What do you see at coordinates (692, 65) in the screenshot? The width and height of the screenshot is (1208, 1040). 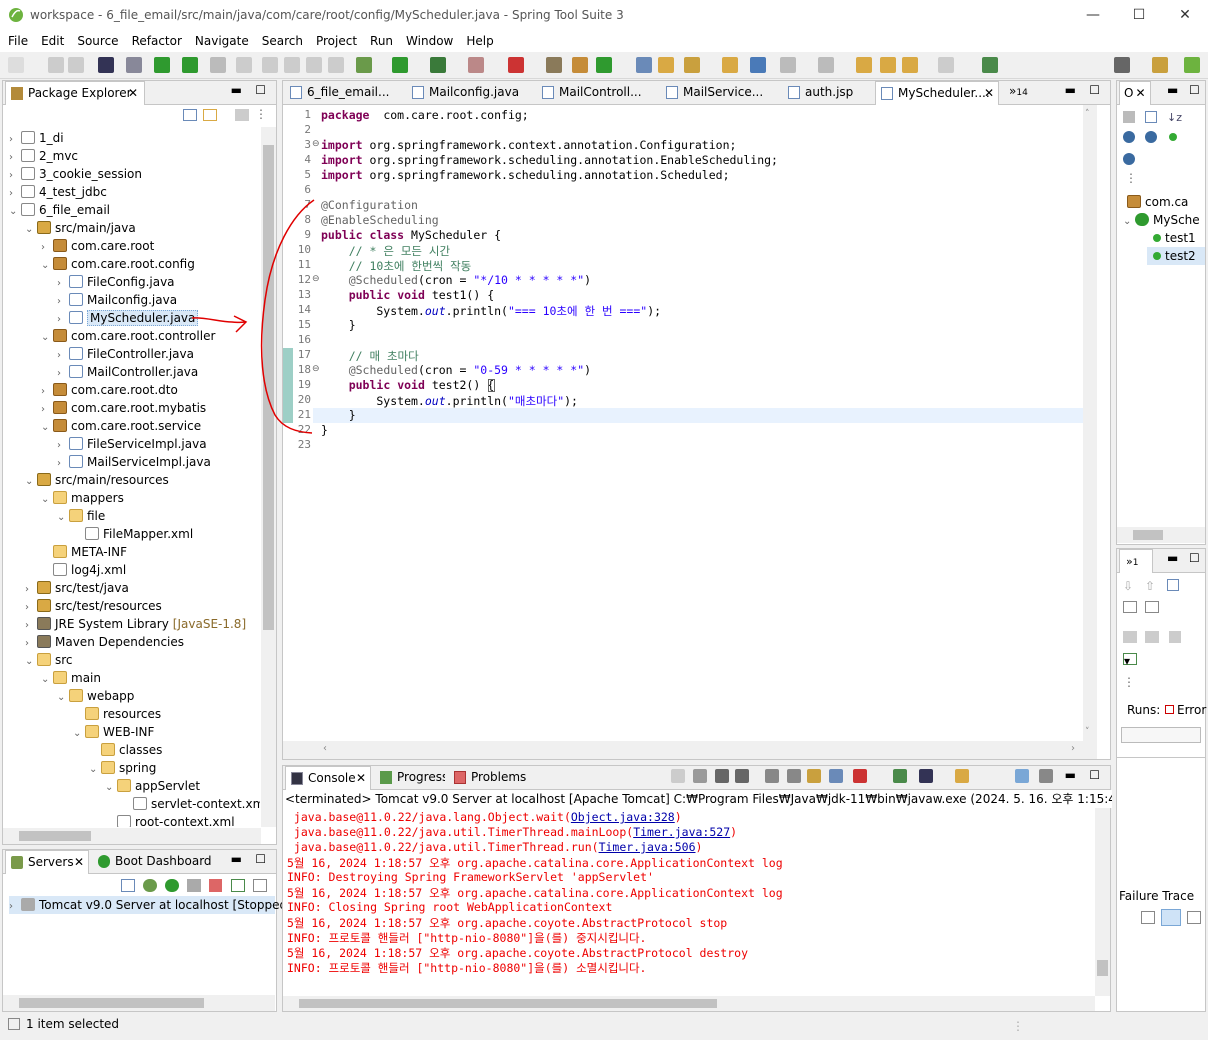 I see `ant-icon` at bounding box center [692, 65].